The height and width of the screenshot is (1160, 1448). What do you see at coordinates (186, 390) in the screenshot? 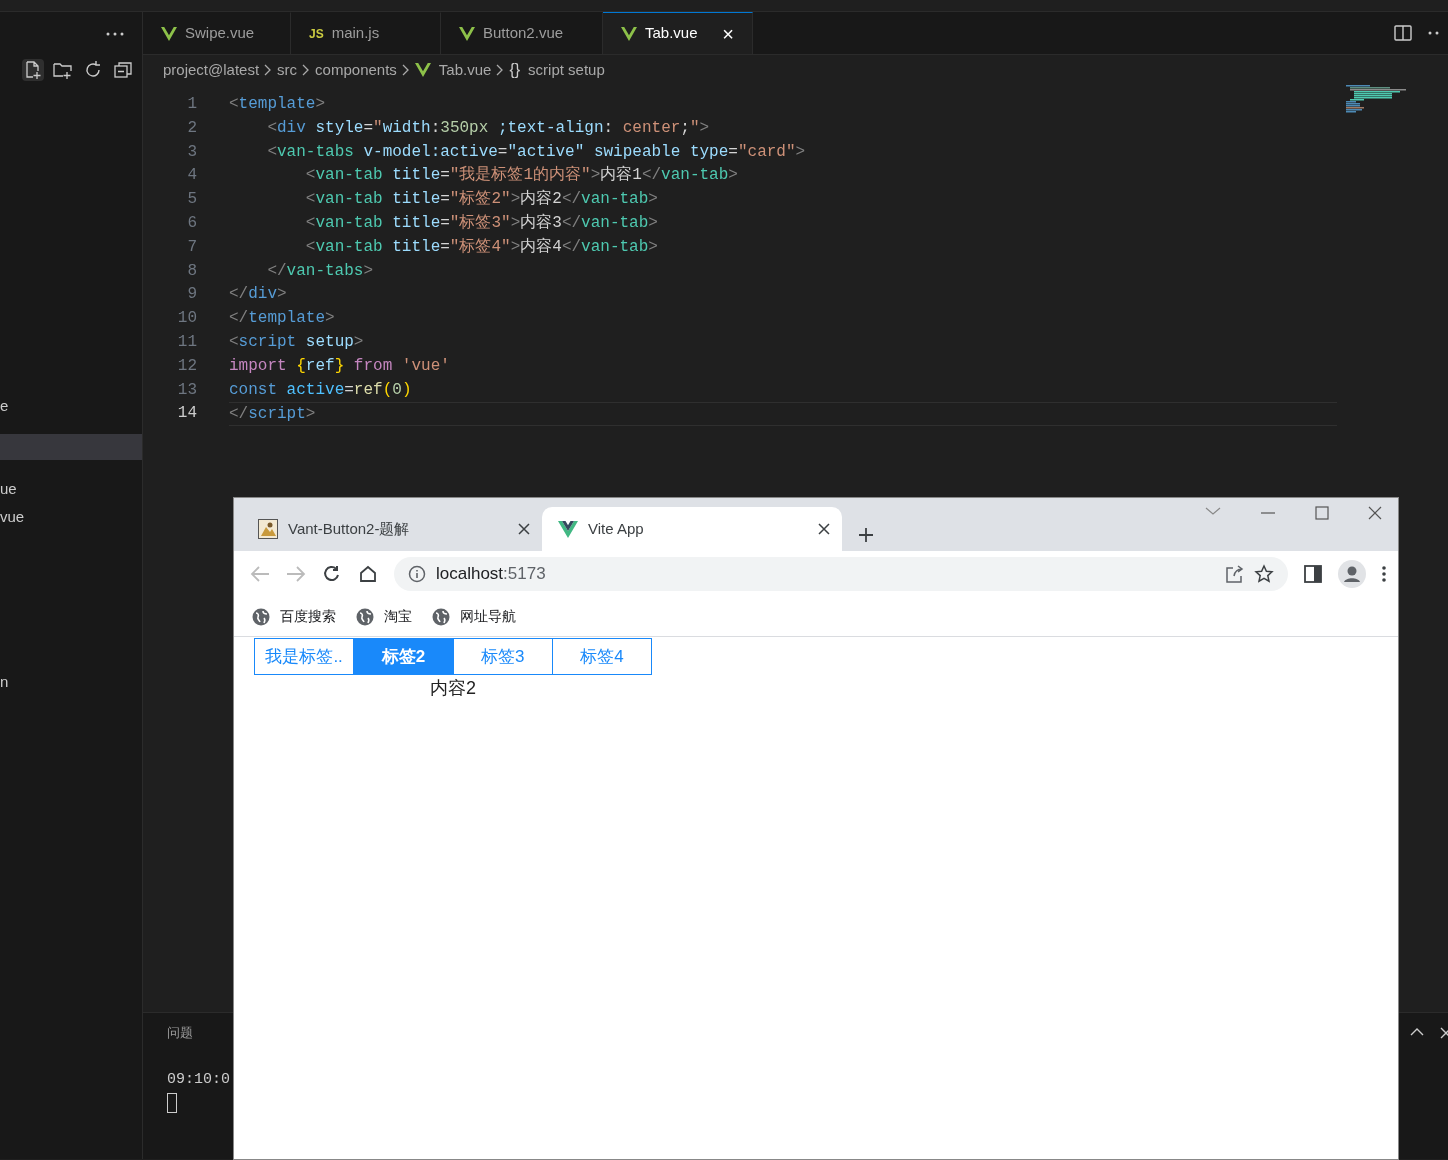
I see `line-number: 13` at bounding box center [186, 390].